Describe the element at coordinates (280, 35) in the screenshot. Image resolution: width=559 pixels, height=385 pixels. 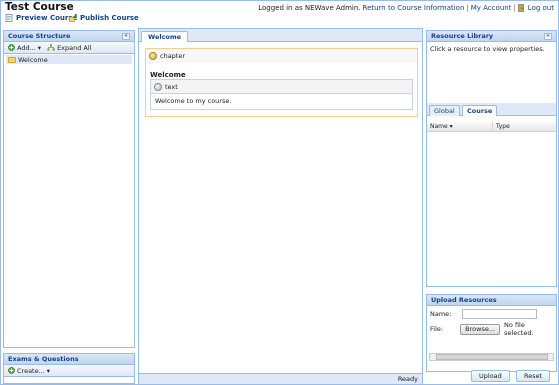
I see `editor-tab-strip: Welcome` at that location.